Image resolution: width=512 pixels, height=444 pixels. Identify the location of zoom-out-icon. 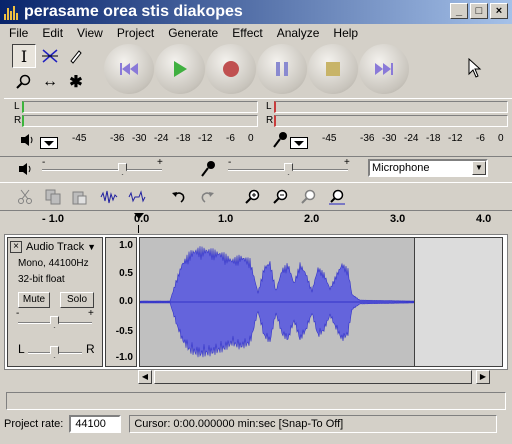
(280, 196).